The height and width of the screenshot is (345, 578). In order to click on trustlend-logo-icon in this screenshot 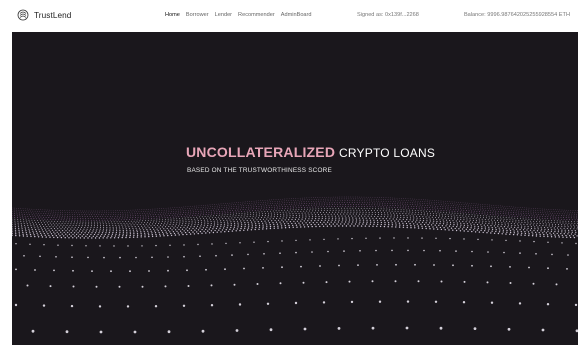, I will do `click(23, 15)`.